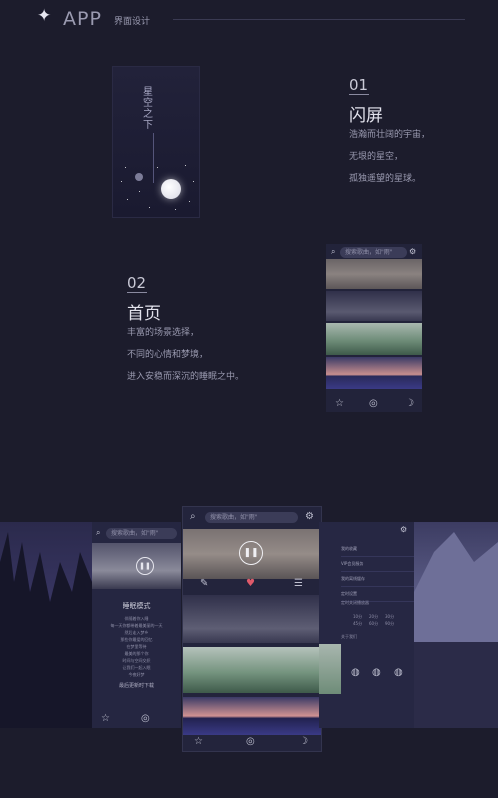 Image resolution: width=498 pixels, height=798 pixels. What do you see at coordinates (148, 109) in the screenshot?
I see `splash-calligraphy: 星空之下` at bounding box center [148, 109].